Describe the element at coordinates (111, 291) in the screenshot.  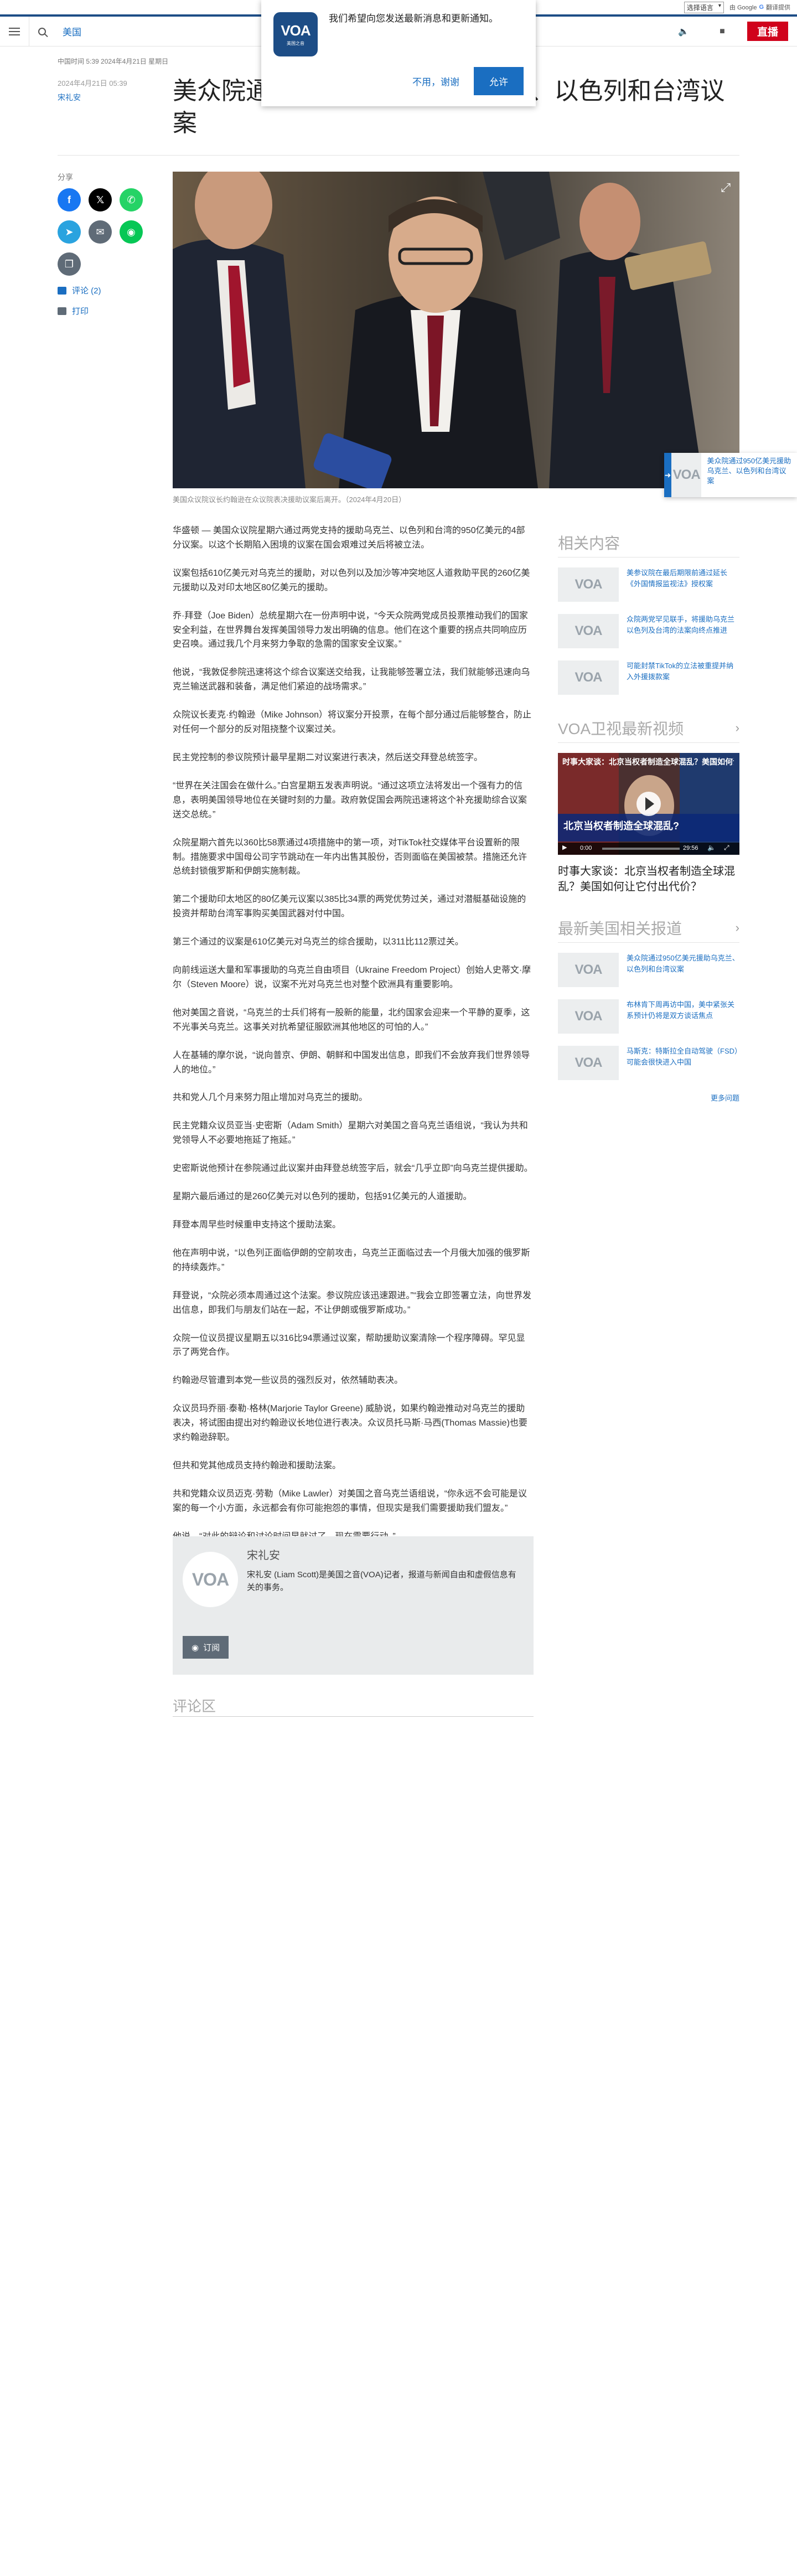
I see `comments-link: 评论 (2)` at that location.